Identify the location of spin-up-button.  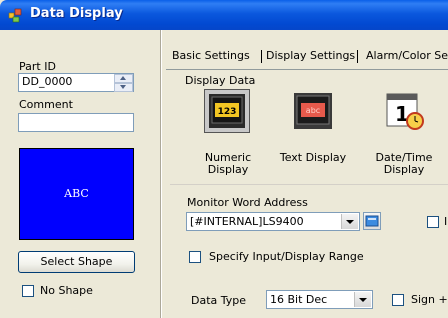
(123, 78).